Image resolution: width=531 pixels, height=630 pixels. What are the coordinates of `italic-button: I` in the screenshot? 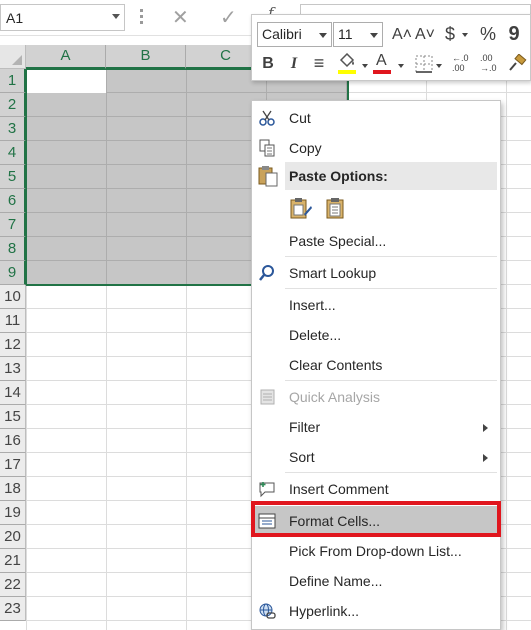 It's located at (294, 64).